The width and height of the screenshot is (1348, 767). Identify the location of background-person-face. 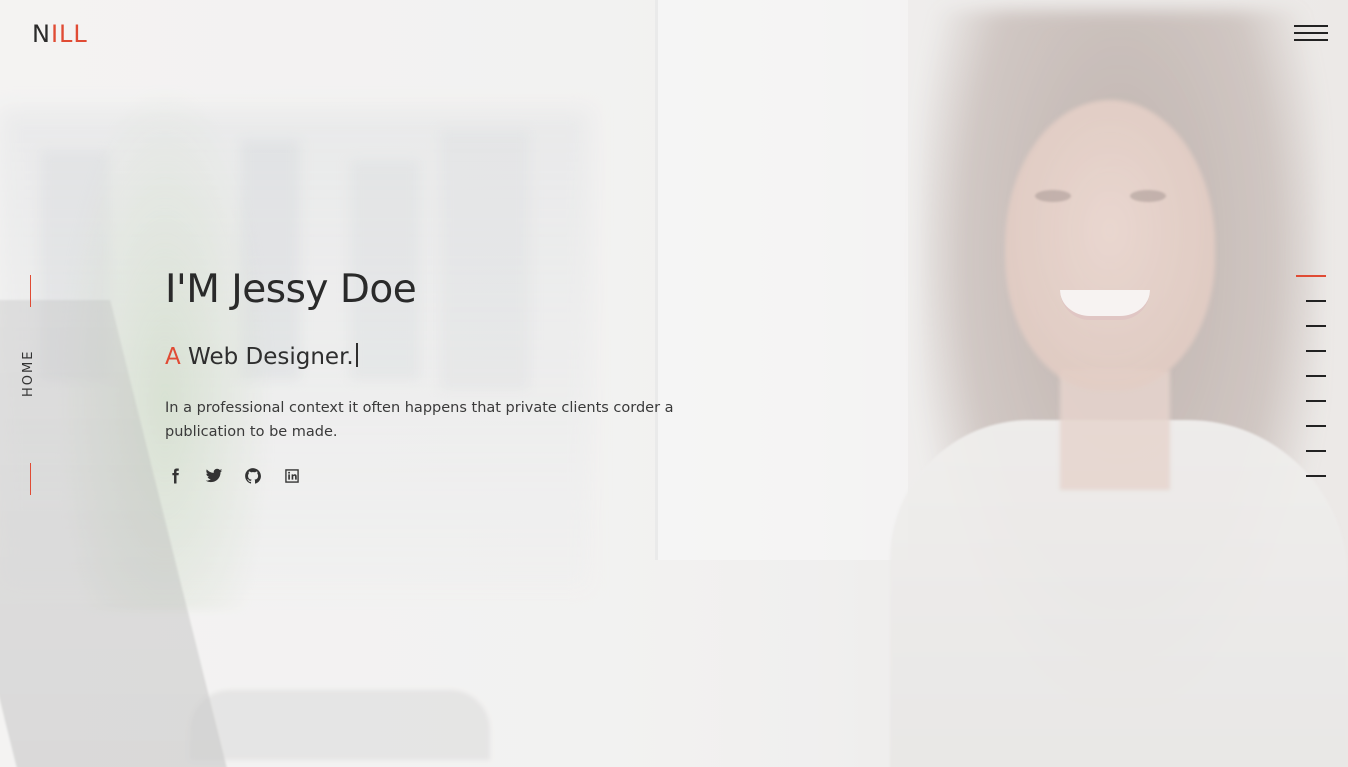
(1110, 245).